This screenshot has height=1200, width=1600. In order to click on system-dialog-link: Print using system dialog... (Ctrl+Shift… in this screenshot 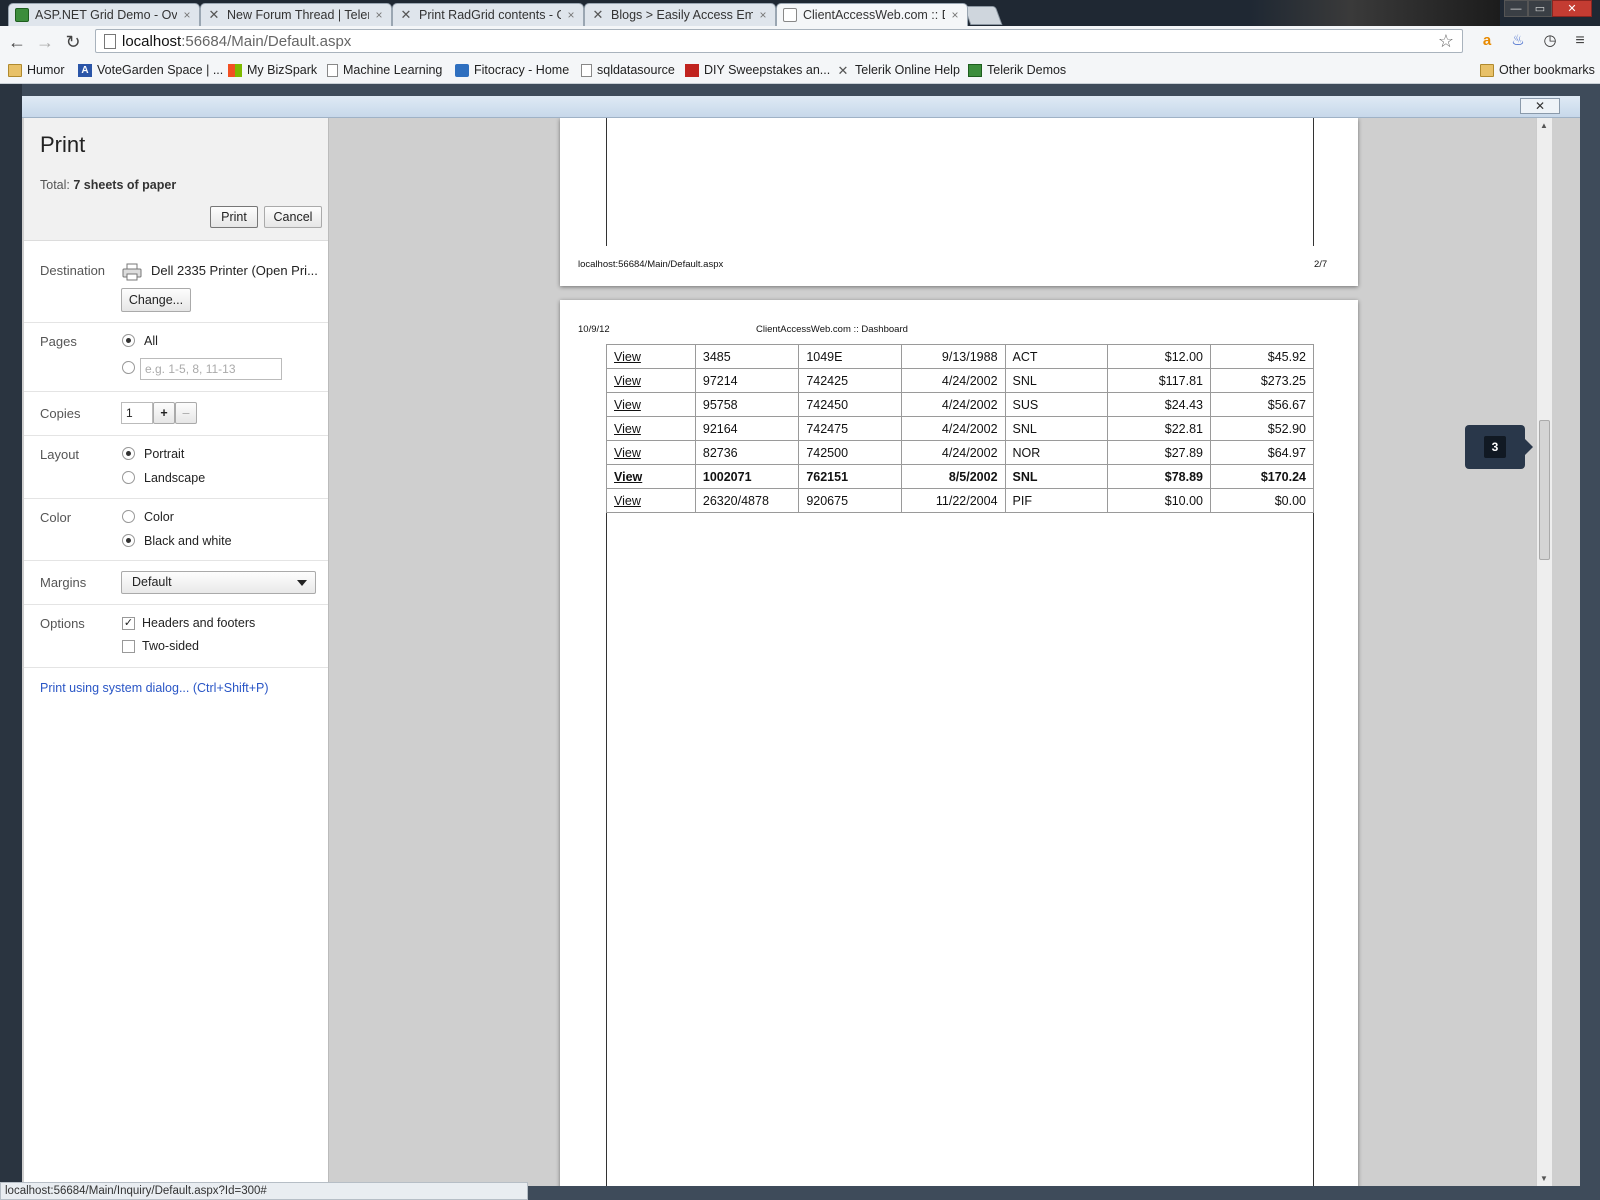, I will do `click(154, 688)`.